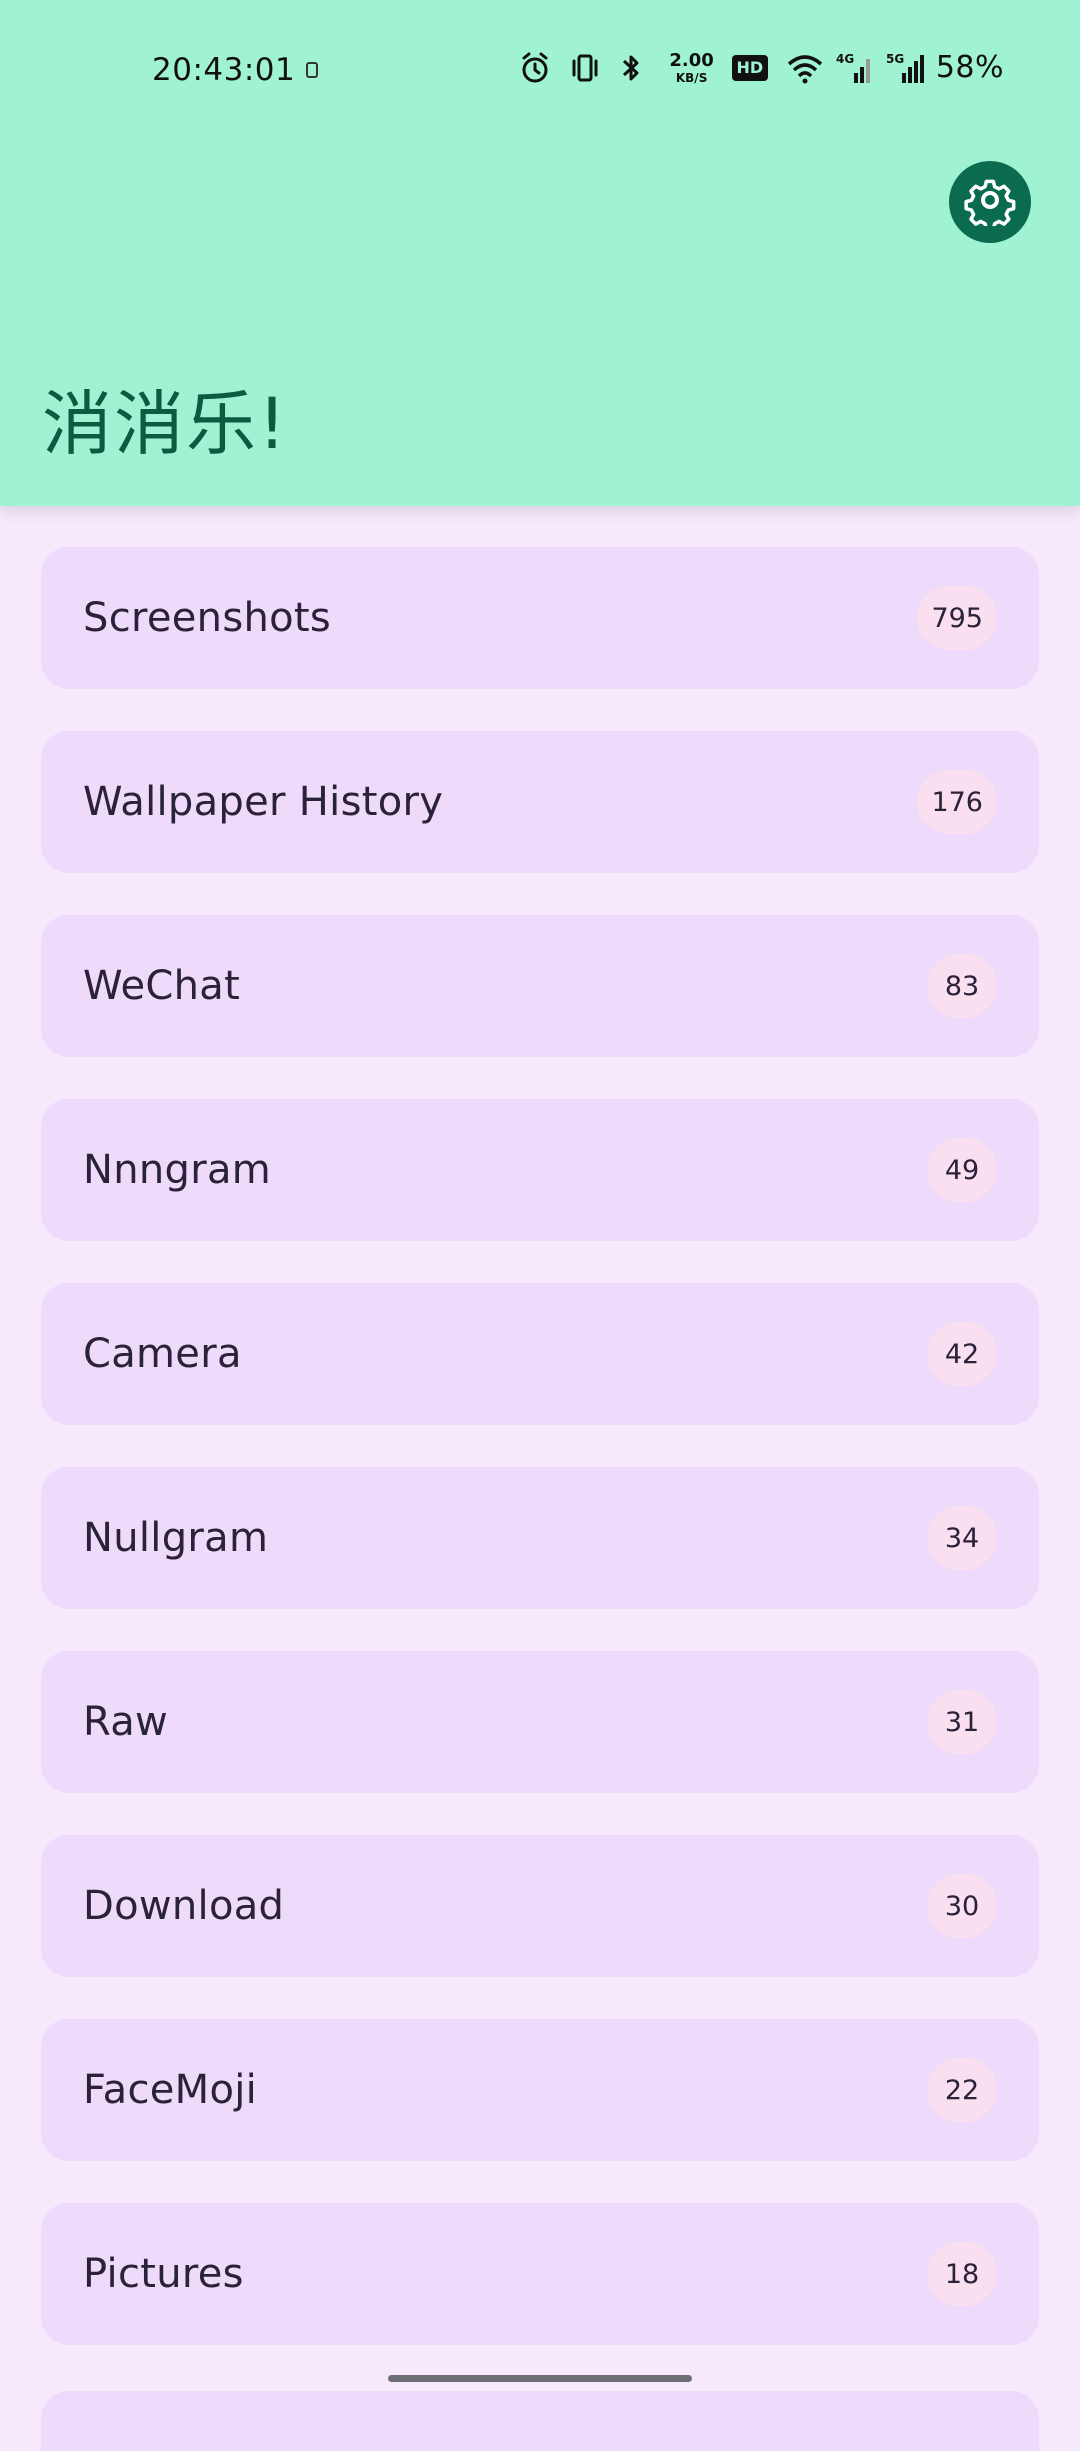 The height and width of the screenshot is (2451, 1080). I want to click on network-speed-value: 2.00, so click(691, 60).